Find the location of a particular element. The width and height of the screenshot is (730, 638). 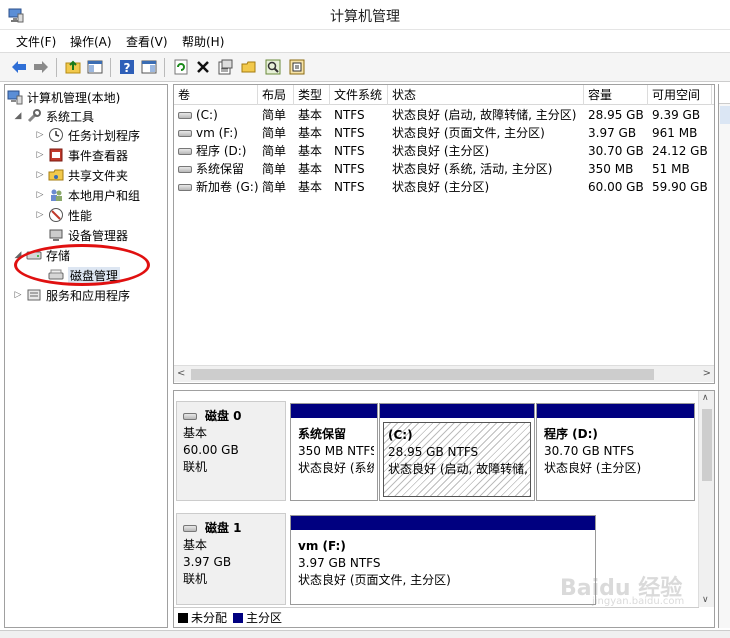

menu-view: 查看(V) is located at coordinates (147, 41).